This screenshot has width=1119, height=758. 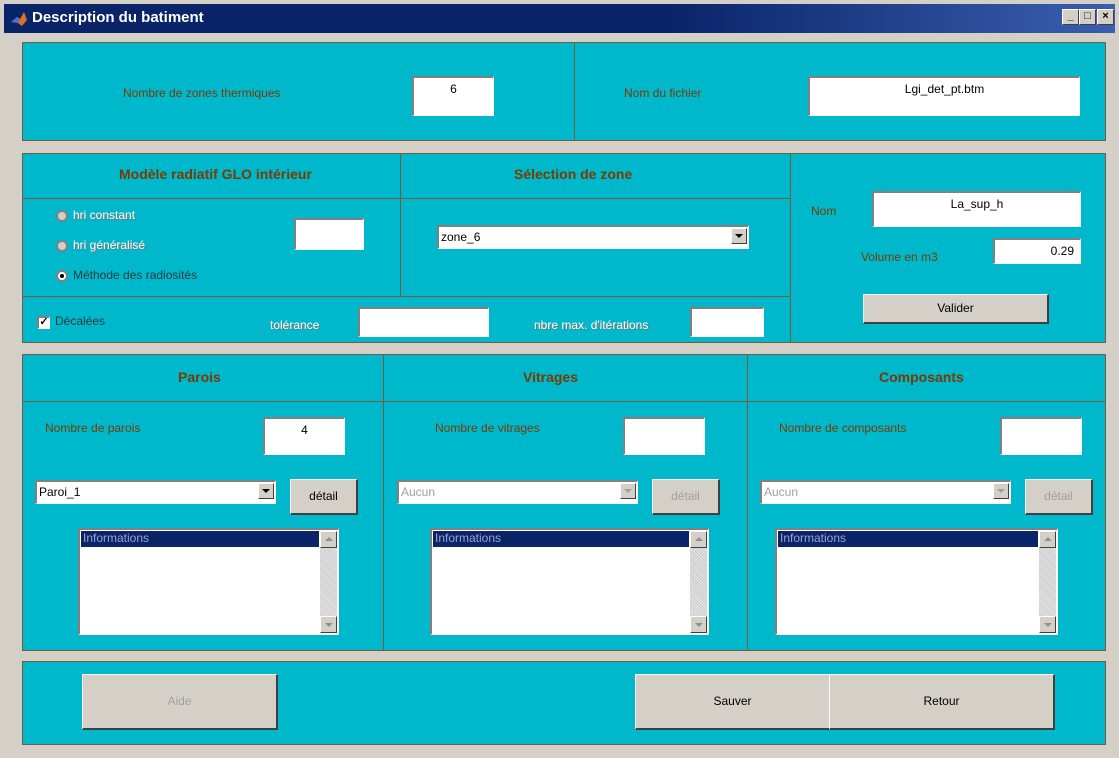 What do you see at coordinates (487, 428) in the screenshot?
I see `glazing-count-label: Nombre de vitrages` at bounding box center [487, 428].